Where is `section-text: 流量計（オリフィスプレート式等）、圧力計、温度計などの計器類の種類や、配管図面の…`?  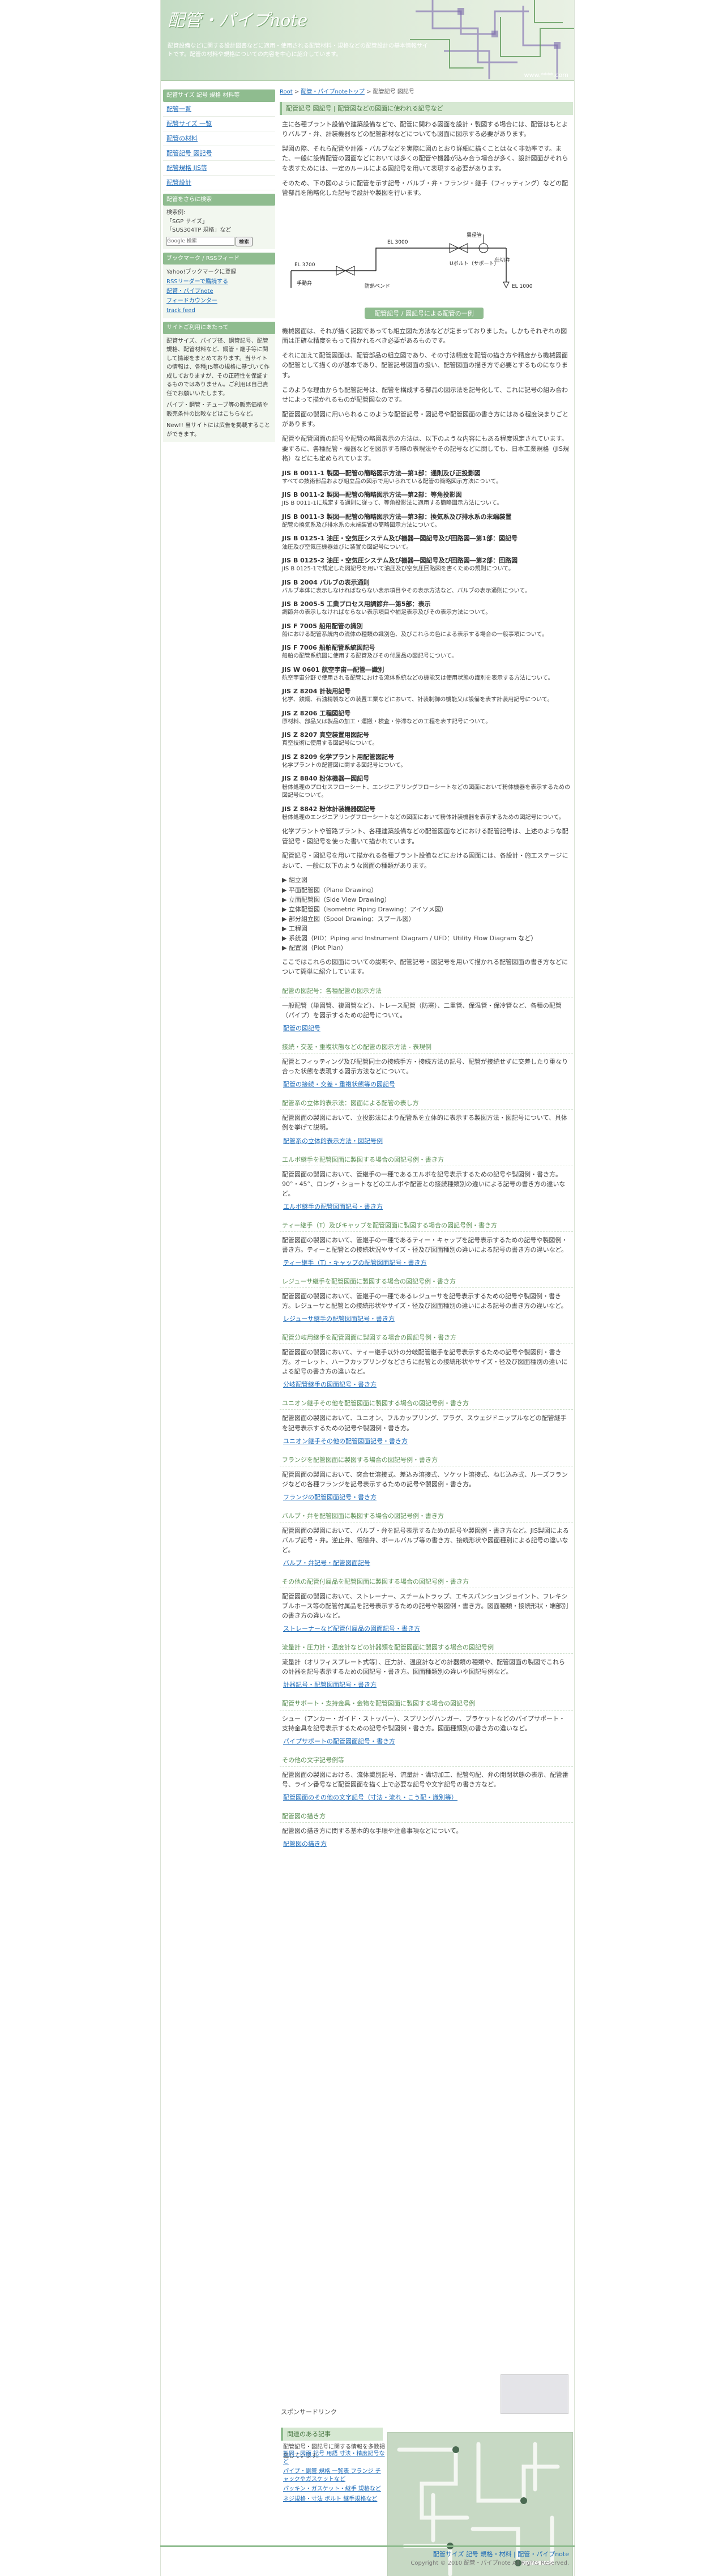 section-text: 流量計（オリフィスプレート式等）、圧力計、温度計などの計器類の種類や、配管図面の… is located at coordinates (423, 1667).